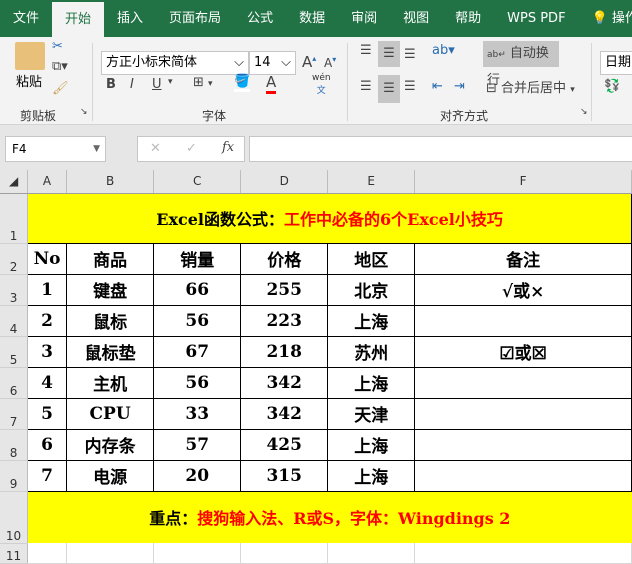 This screenshot has height=564, width=632. I want to click on italic-button: I, so click(132, 84).